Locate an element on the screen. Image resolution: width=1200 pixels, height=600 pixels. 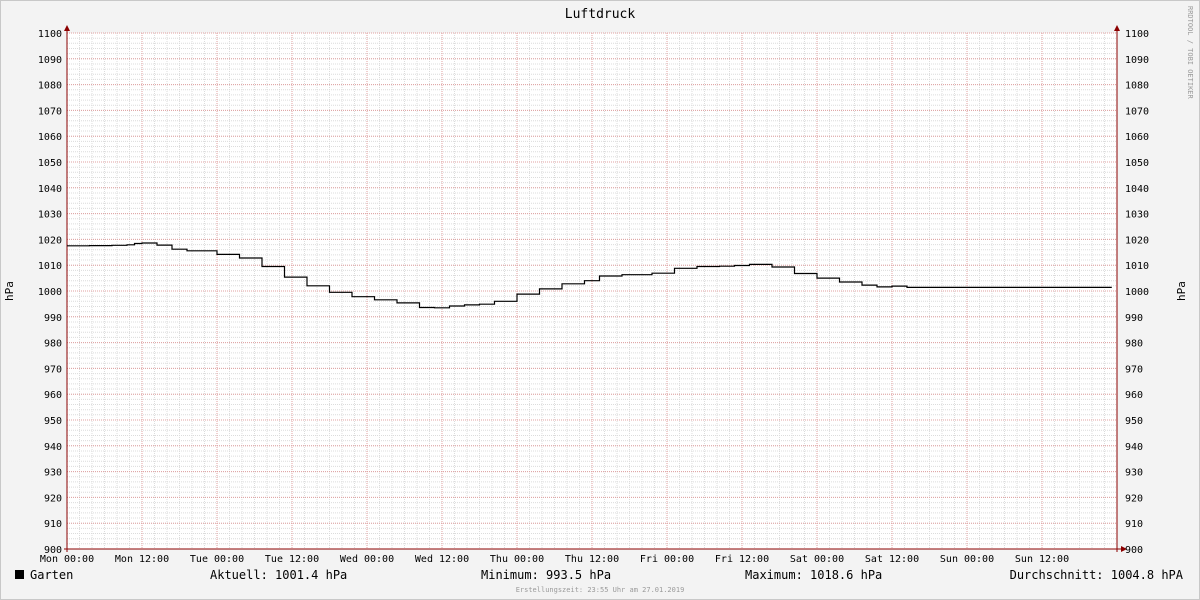
y-tick-label-left: 990 is located at coordinates (53, 318).